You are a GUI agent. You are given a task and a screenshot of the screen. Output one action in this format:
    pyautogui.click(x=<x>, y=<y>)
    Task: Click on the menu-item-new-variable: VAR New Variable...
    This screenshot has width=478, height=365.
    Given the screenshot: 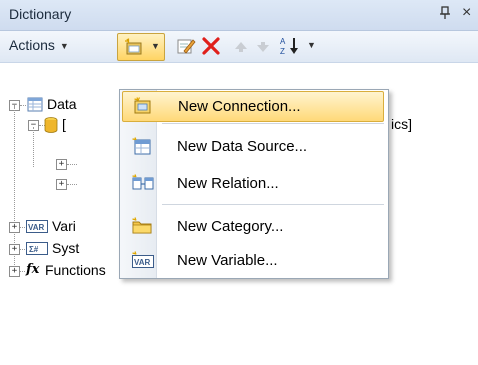 What is the action you would take?
    pyautogui.click(x=253, y=260)
    